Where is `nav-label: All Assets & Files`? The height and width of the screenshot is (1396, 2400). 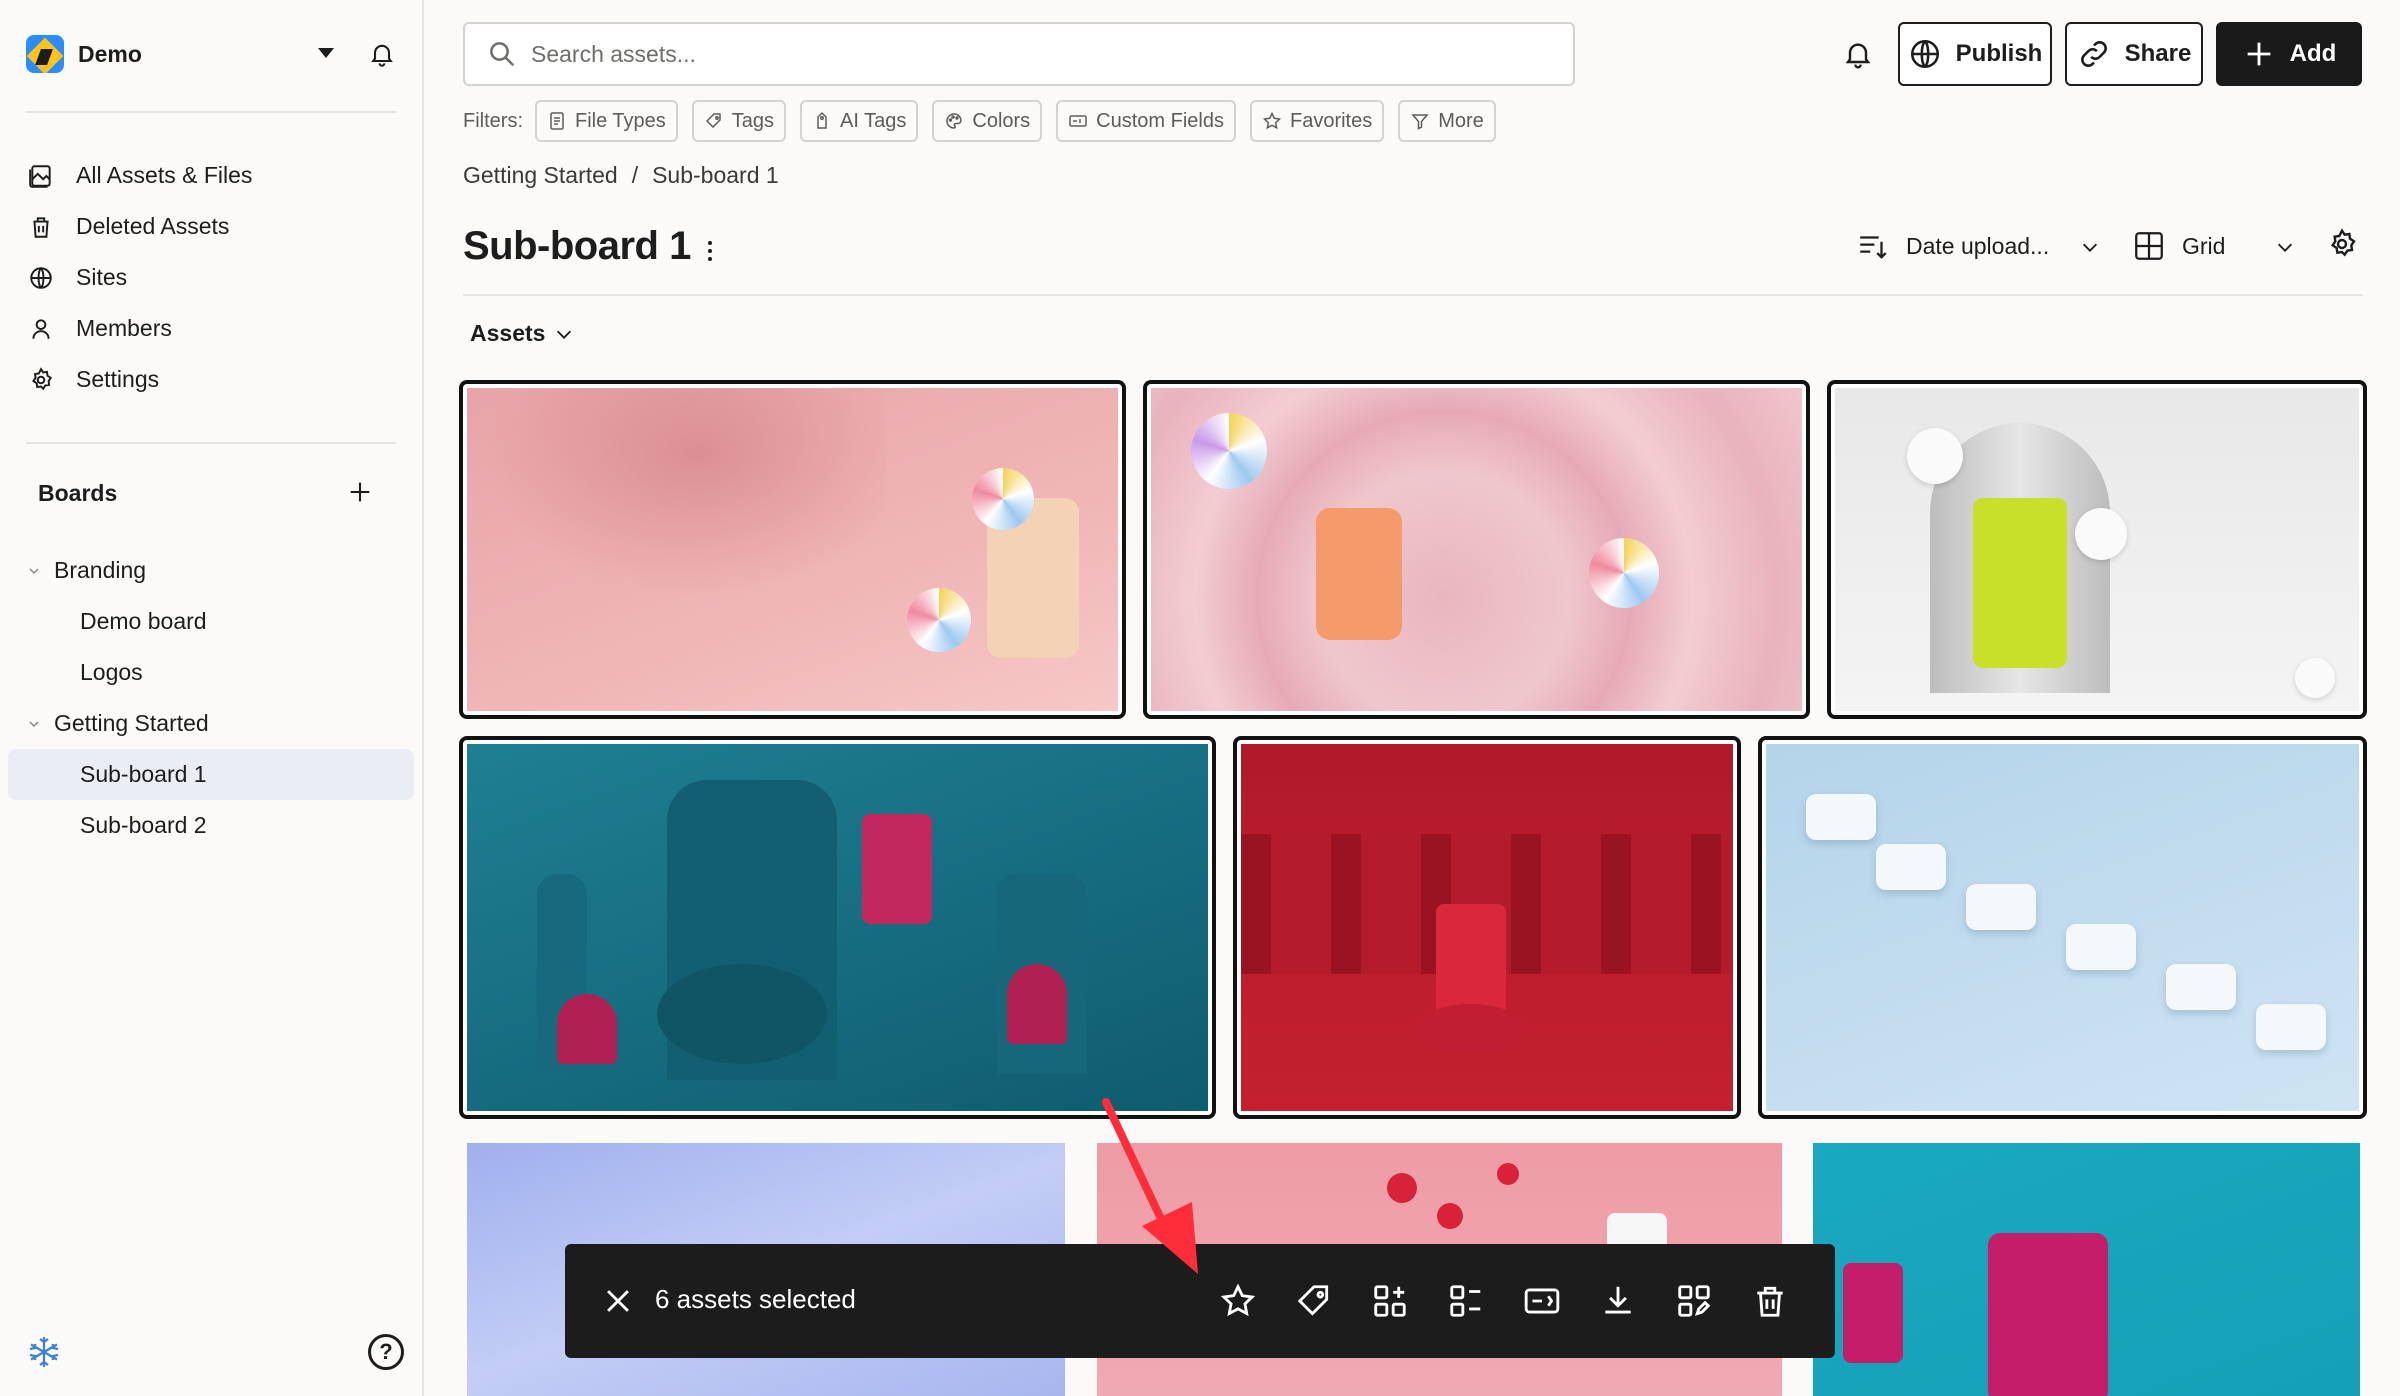 nav-label: All Assets & Files is located at coordinates (164, 175).